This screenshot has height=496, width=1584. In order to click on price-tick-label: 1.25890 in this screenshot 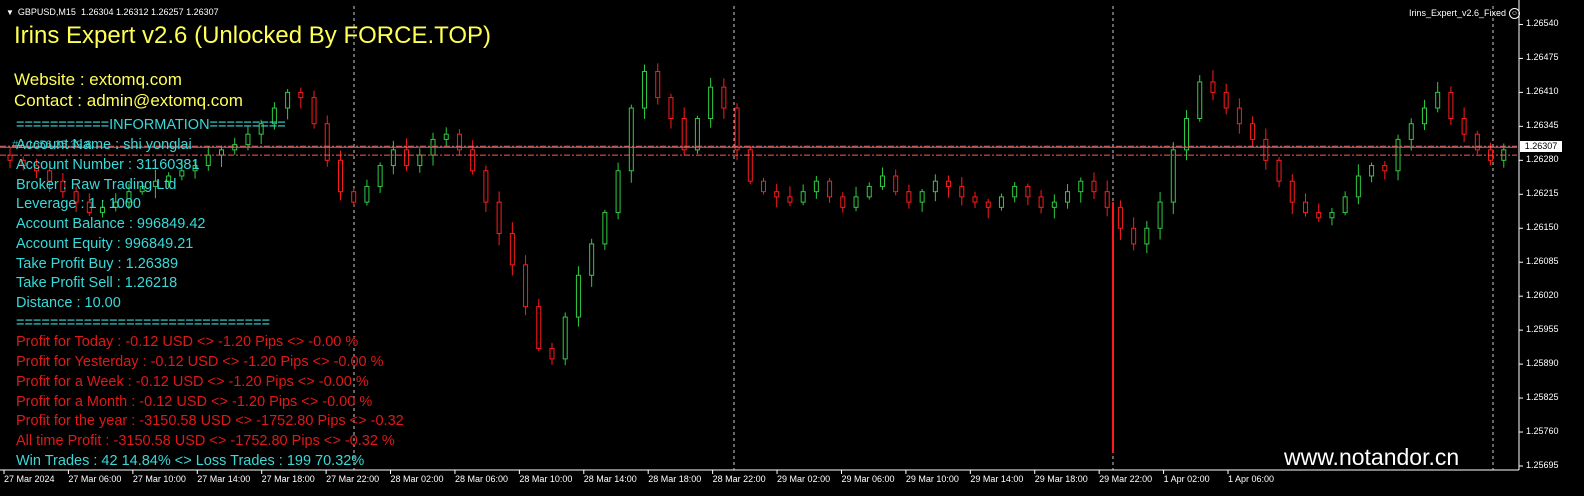, I will do `click(1542, 363)`.